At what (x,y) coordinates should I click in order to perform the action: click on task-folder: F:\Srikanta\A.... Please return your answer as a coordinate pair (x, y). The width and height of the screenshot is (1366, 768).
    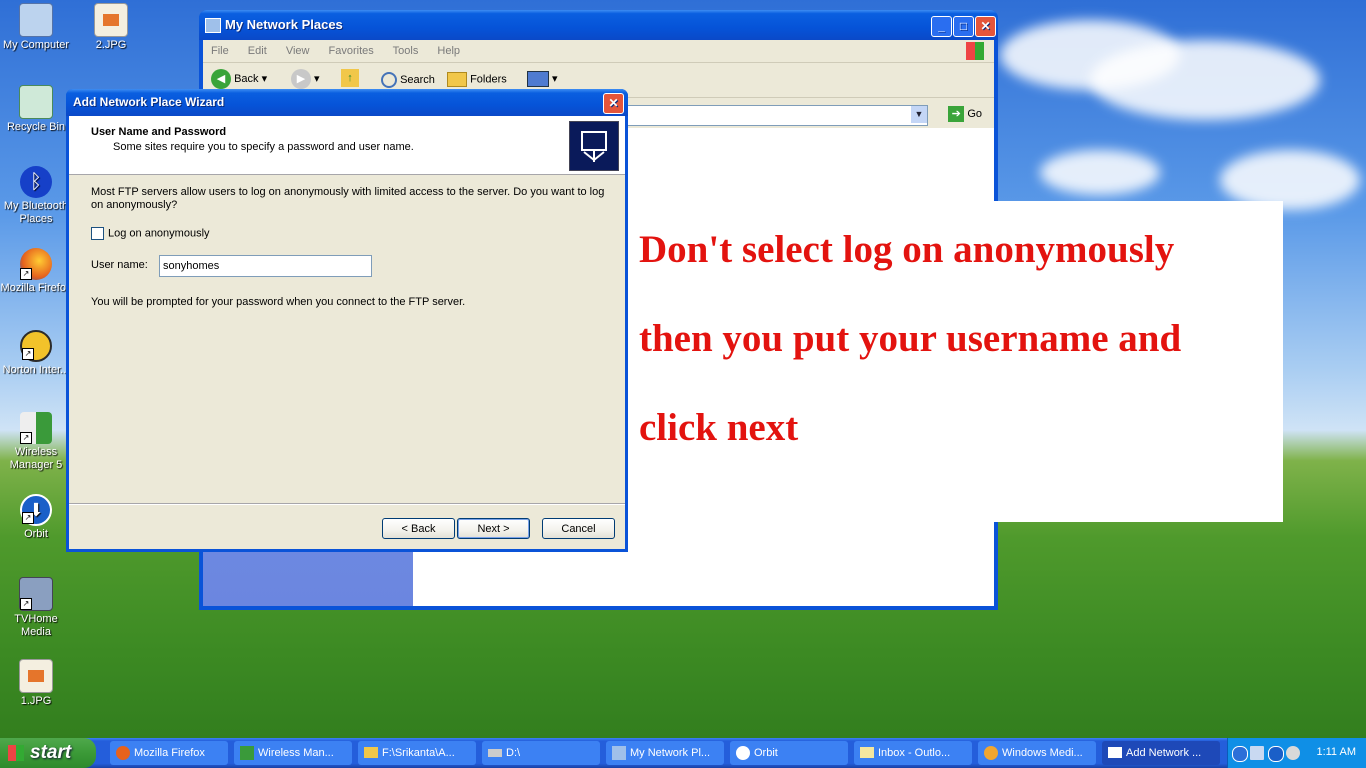
    Looking at the image, I should click on (417, 753).